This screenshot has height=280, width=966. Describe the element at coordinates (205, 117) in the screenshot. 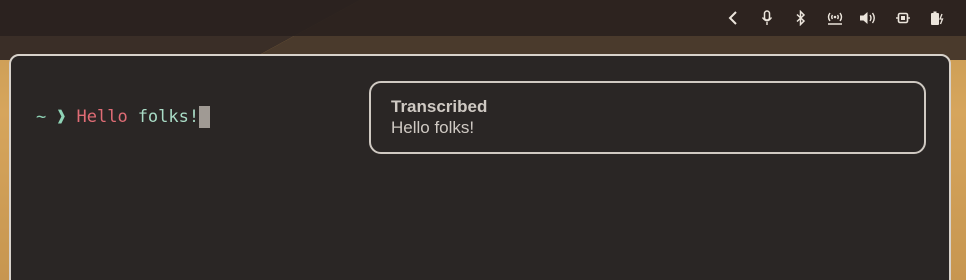

I see `text-cursor` at that location.